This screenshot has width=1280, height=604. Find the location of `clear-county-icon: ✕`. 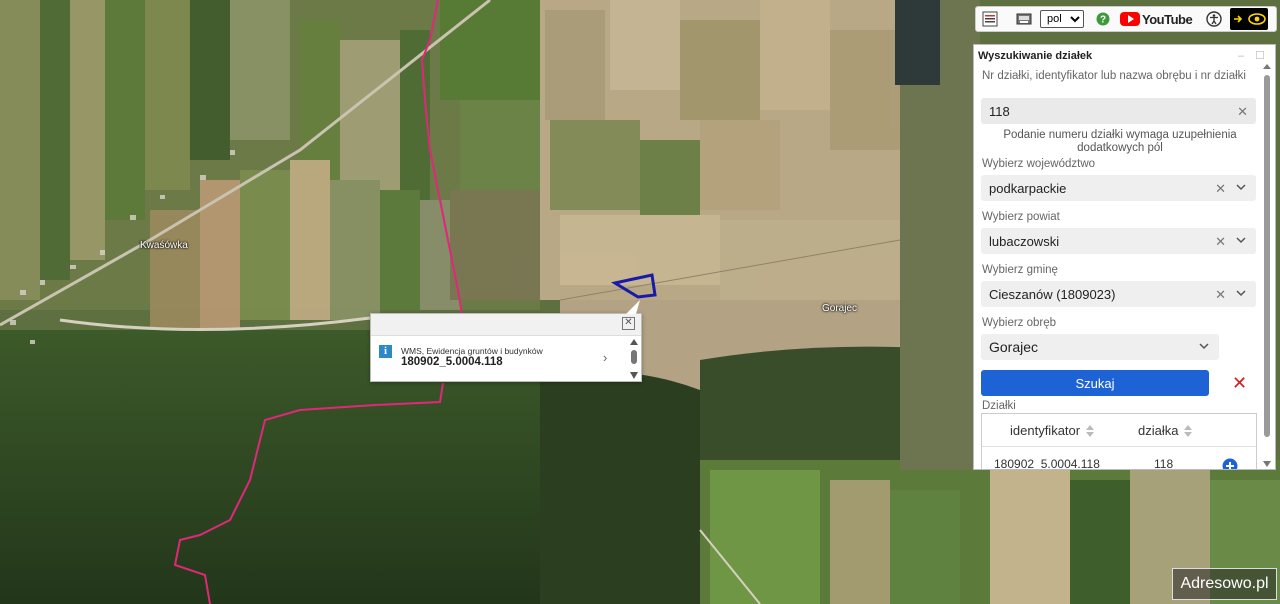

clear-county-icon: ✕ is located at coordinates (1220, 242).